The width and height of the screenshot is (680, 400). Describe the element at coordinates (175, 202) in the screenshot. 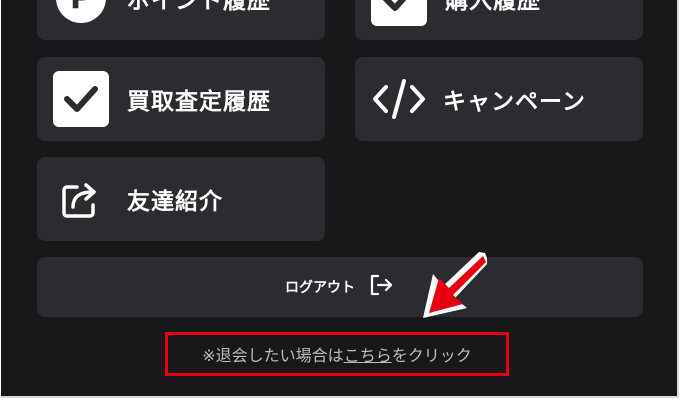

I see `menu-referral-label: 友達紹介` at that location.